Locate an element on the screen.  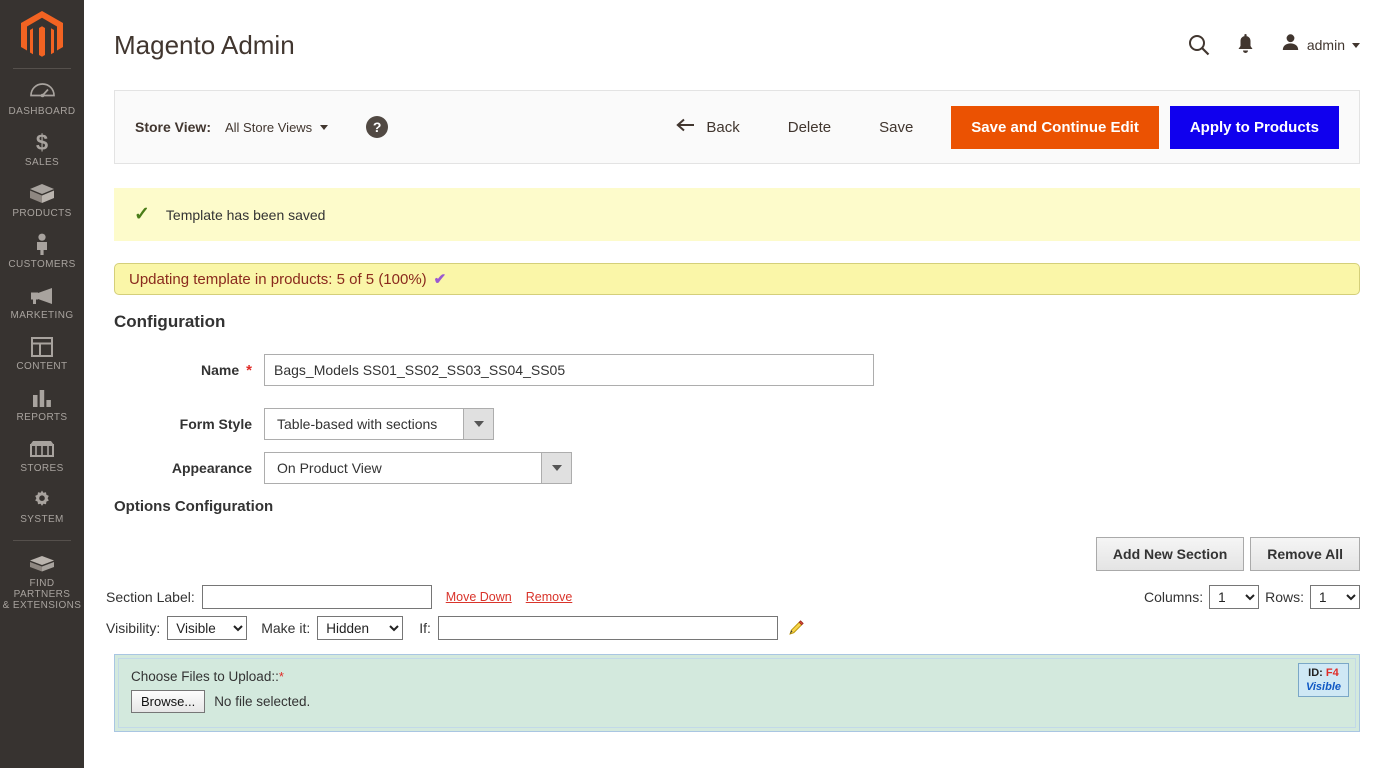
check-icon: ✔ is located at coordinates (440, 279).